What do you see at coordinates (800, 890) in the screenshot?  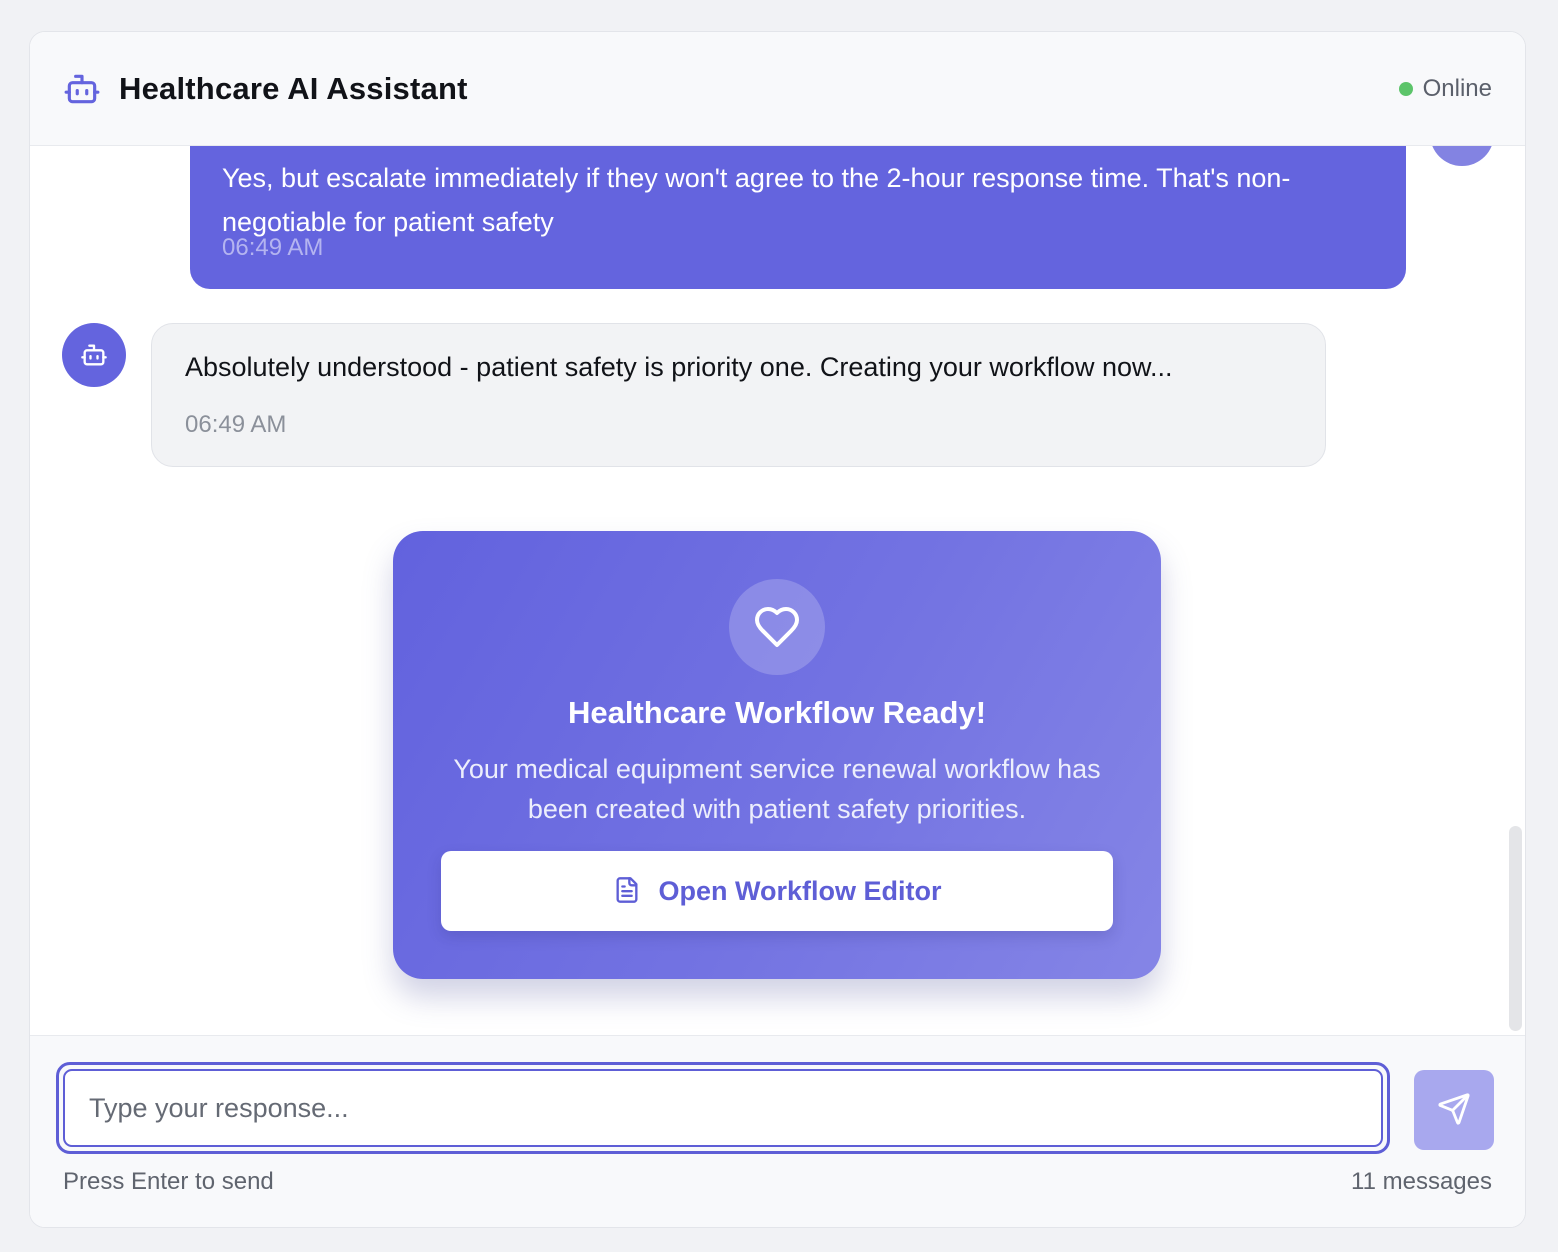 I see `button-label: Open Workflow Editor` at bounding box center [800, 890].